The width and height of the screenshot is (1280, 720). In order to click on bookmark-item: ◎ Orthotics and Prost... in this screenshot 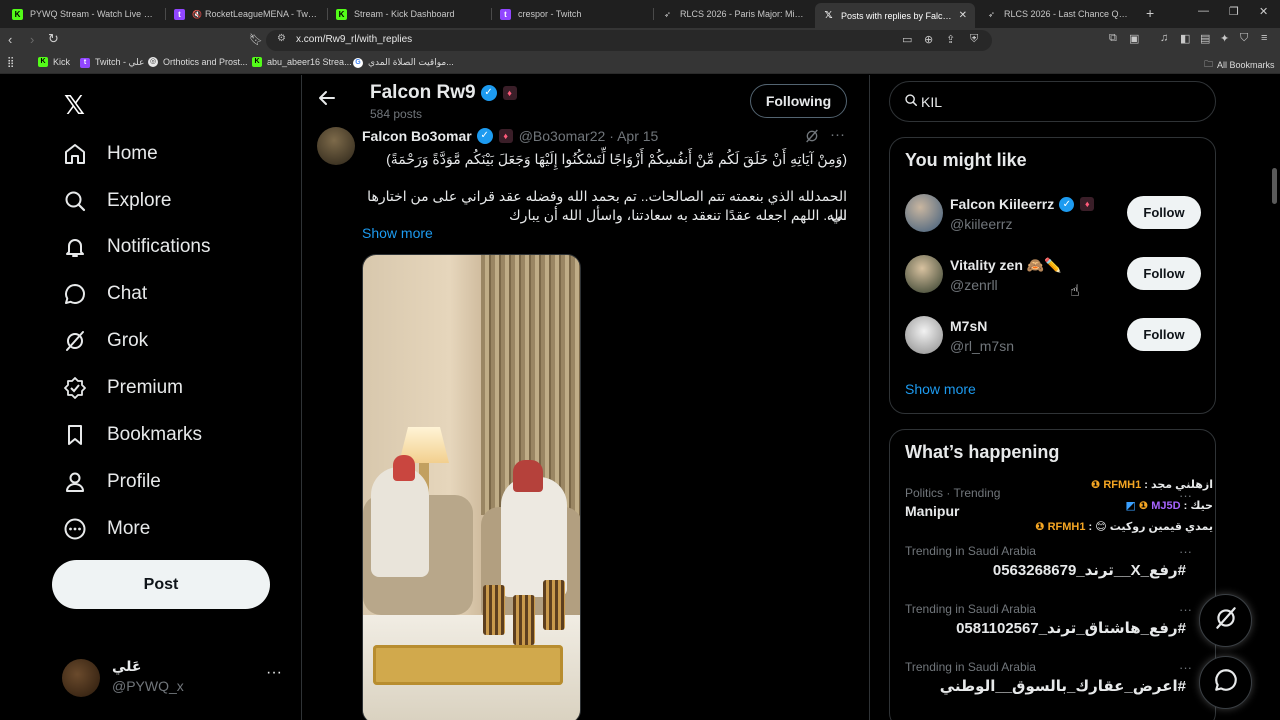, I will do `click(198, 62)`.